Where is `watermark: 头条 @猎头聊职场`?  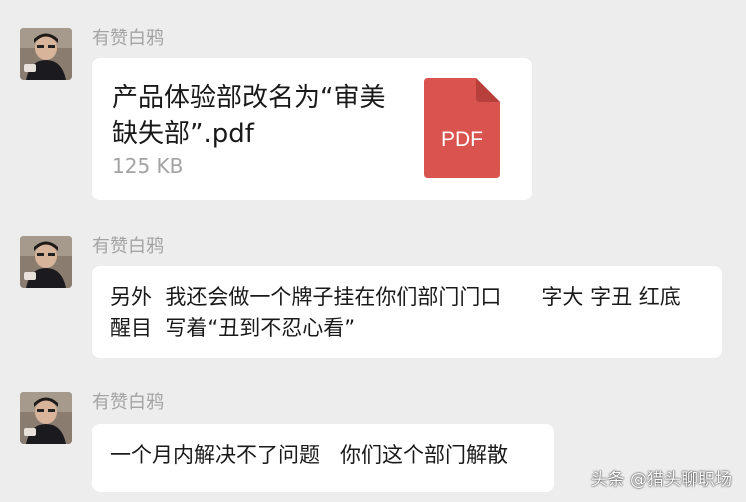
watermark: 头条 @猎头聊职场 is located at coordinates (661, 480).